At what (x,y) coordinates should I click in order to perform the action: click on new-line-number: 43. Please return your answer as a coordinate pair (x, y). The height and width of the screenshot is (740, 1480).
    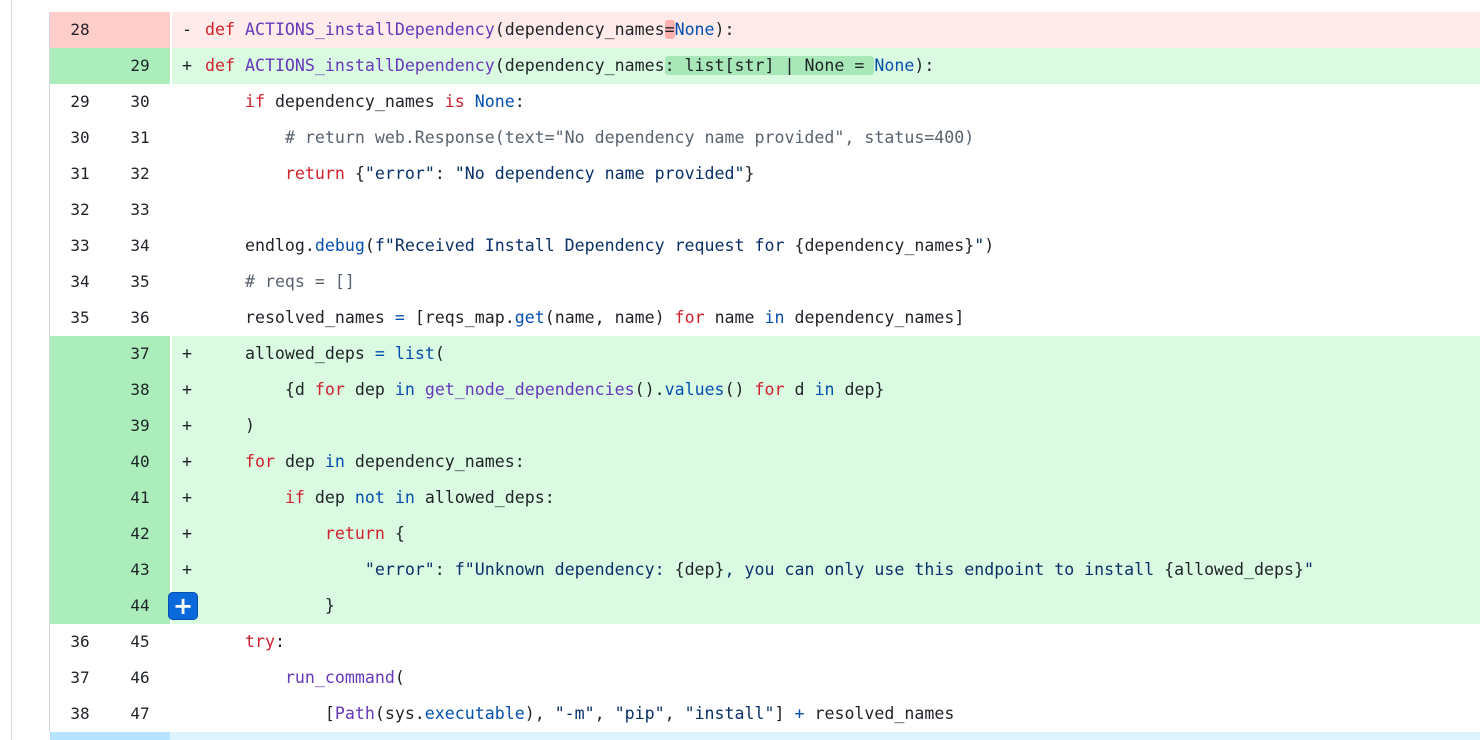
    Looking at the image, I should click on (140, 570).